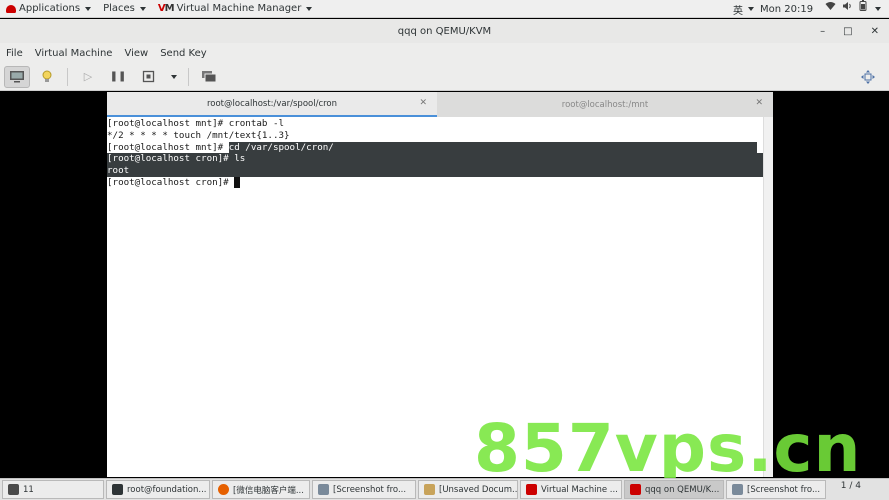  I want to click on fullscreen-button, so click(868, 77).